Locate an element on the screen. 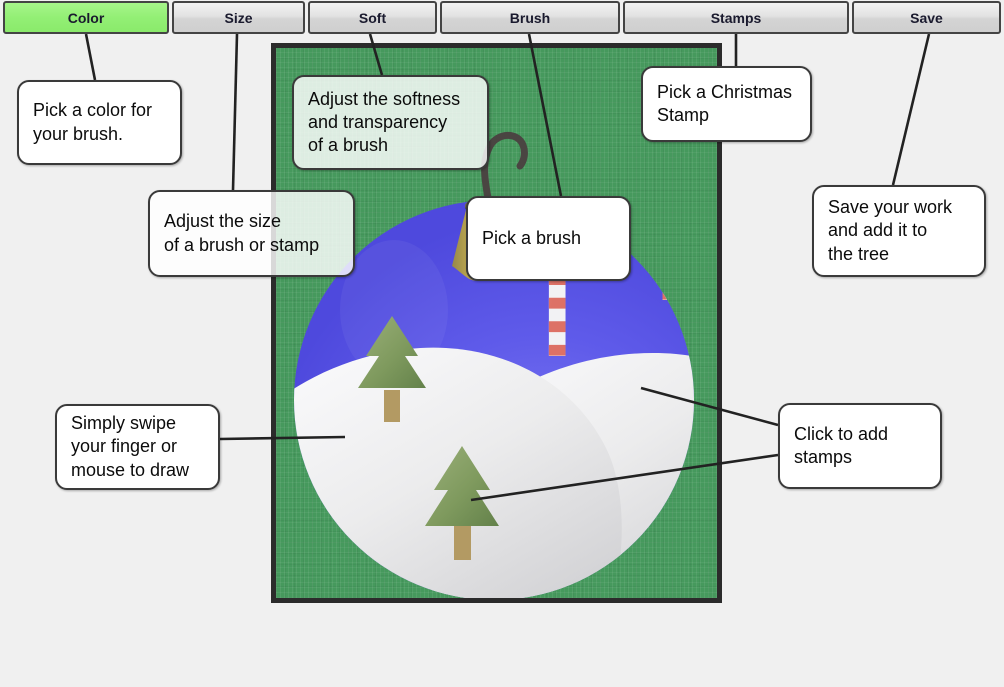  toolbar-button-brush: Brush is located at coordinates (530, 17).